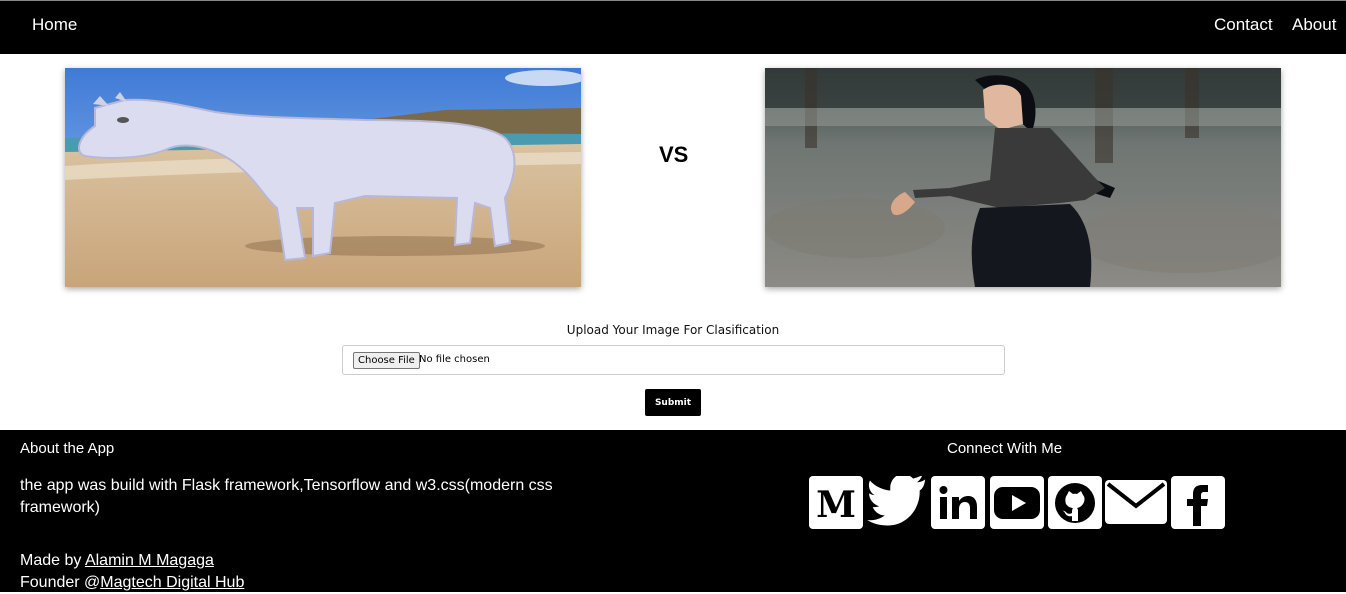  Describe the element at coordinates (386, 360) in the screenshot. I see `choose-file-button: Choose File` at that location.